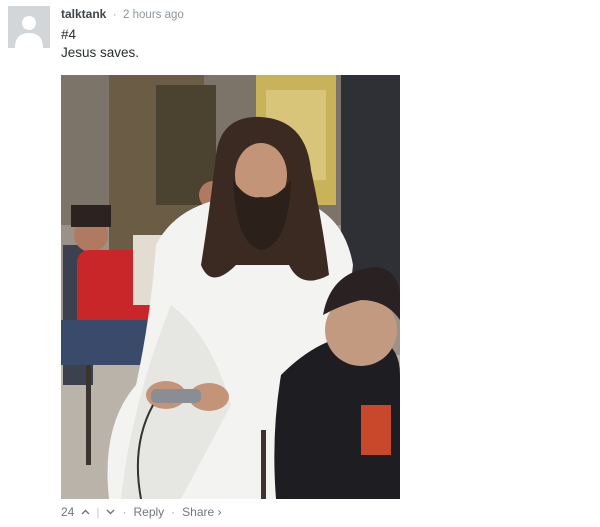  I want to click on vote-count: 24, so click(68, 512).